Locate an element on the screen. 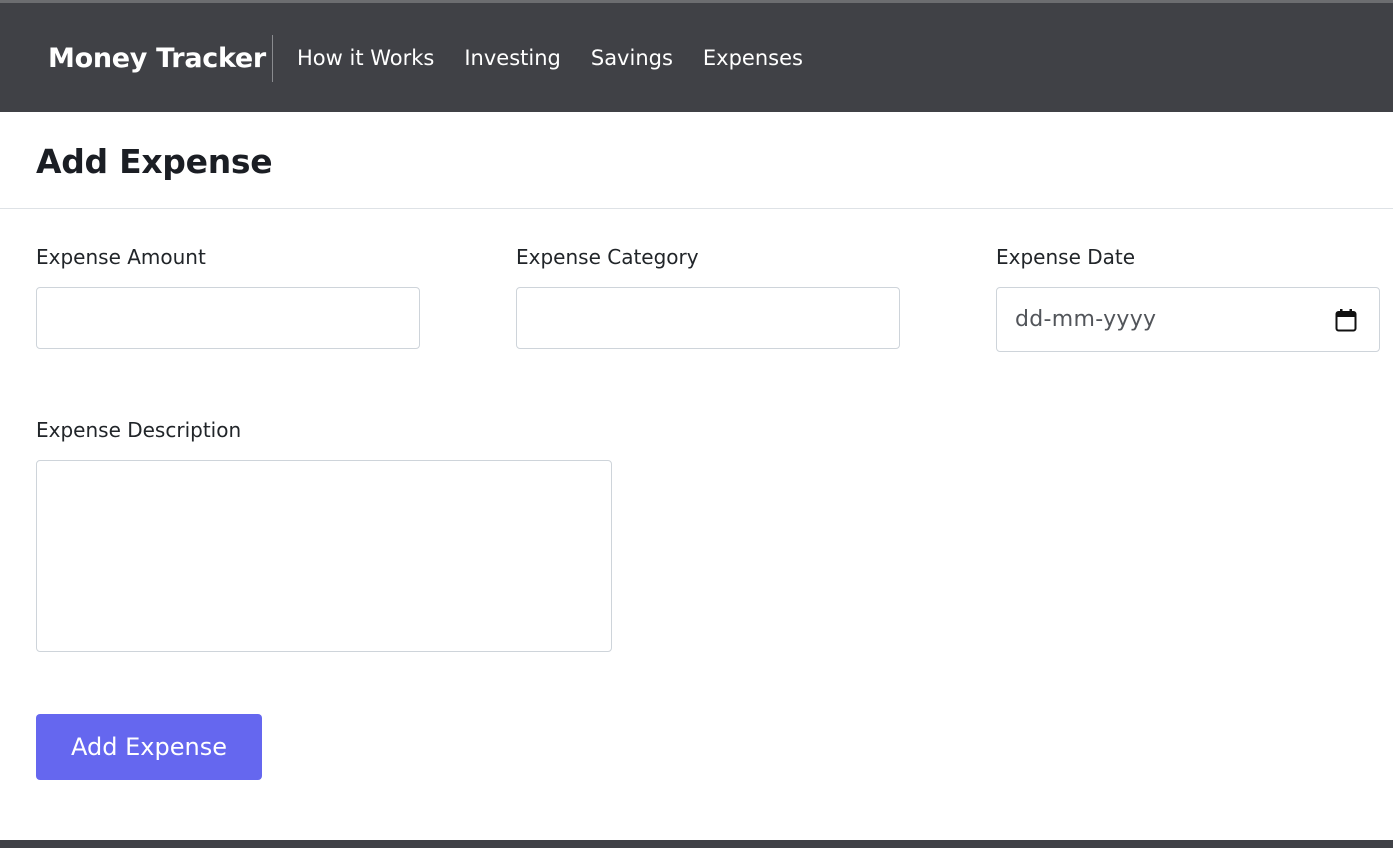  date-placeholder: dd-mm-yyyy is located at coordinates (1086, 319).